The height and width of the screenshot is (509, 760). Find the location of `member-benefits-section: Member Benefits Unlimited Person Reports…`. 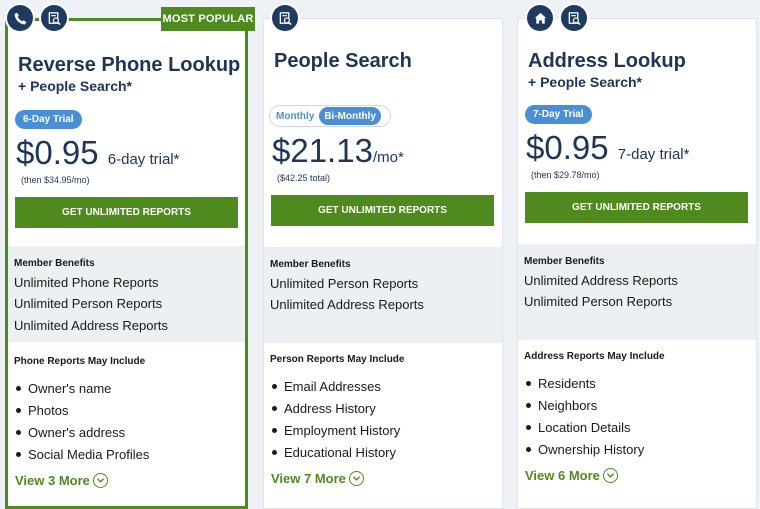

member-benefits-section: Member Benefits Unlimited Person Reports… is located at coordinates (383, 295).